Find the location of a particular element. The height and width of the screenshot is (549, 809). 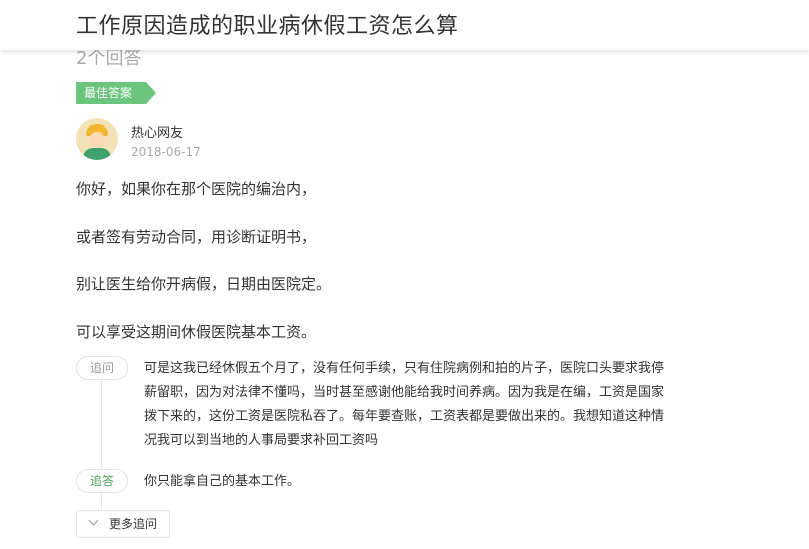

page-title: 工作原因造成的职业病休假工资怎么算 is located at coordinates (267, 26).